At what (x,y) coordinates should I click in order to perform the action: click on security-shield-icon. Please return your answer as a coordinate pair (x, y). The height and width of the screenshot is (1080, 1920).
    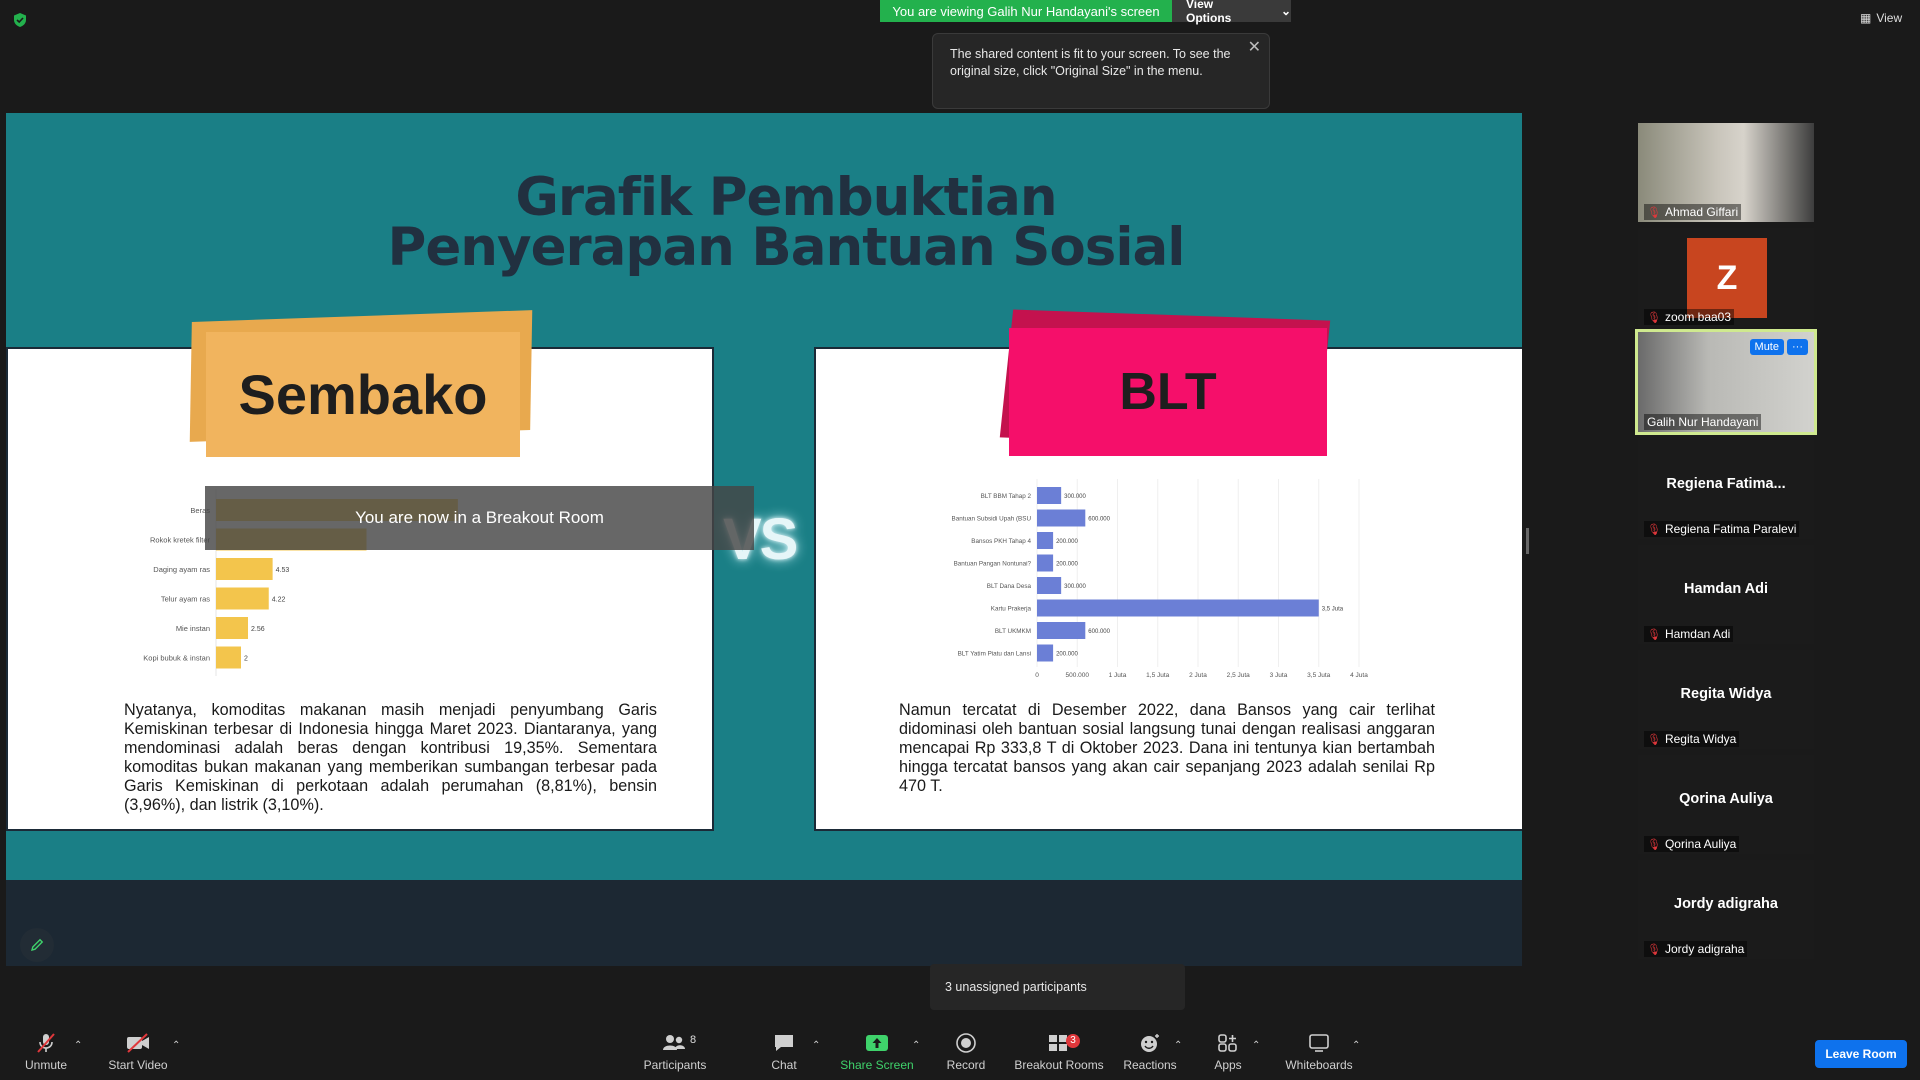
    Looking at the image, I should click on (20, 20).